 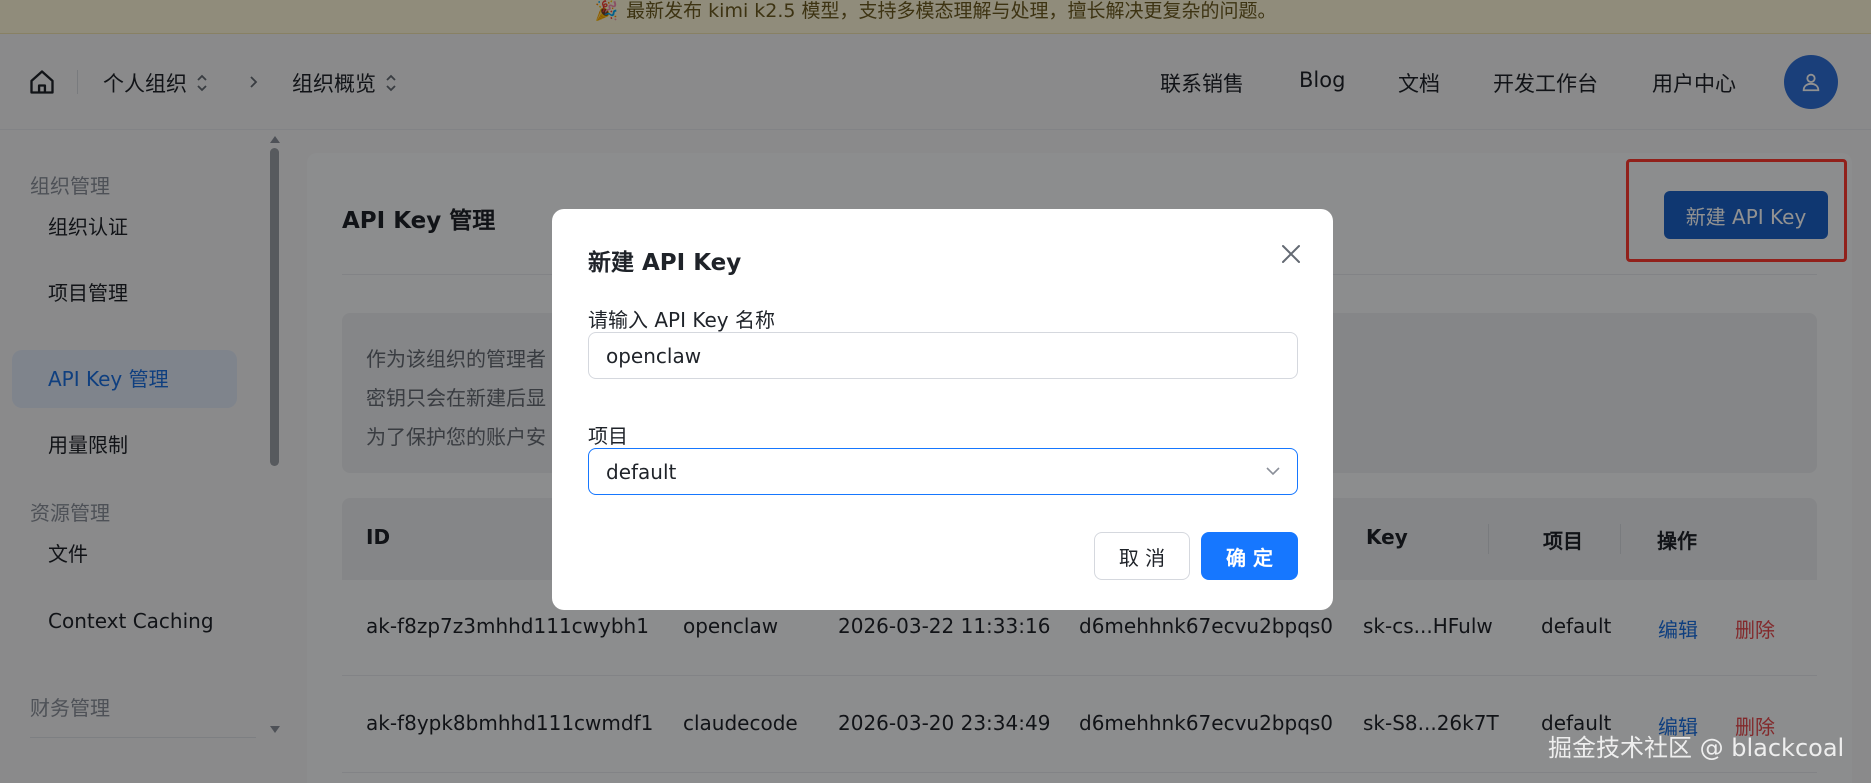 I want to click on project-select-value: default, so click(x=641, y=472).